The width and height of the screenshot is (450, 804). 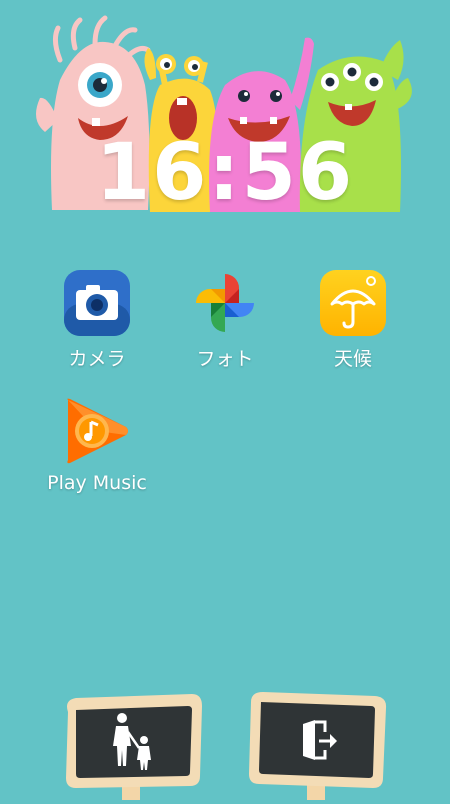 What do you see at coordinates (225, 359) in the screenshot?
I see `app-label: フォト` at bounding box center [225, 359].